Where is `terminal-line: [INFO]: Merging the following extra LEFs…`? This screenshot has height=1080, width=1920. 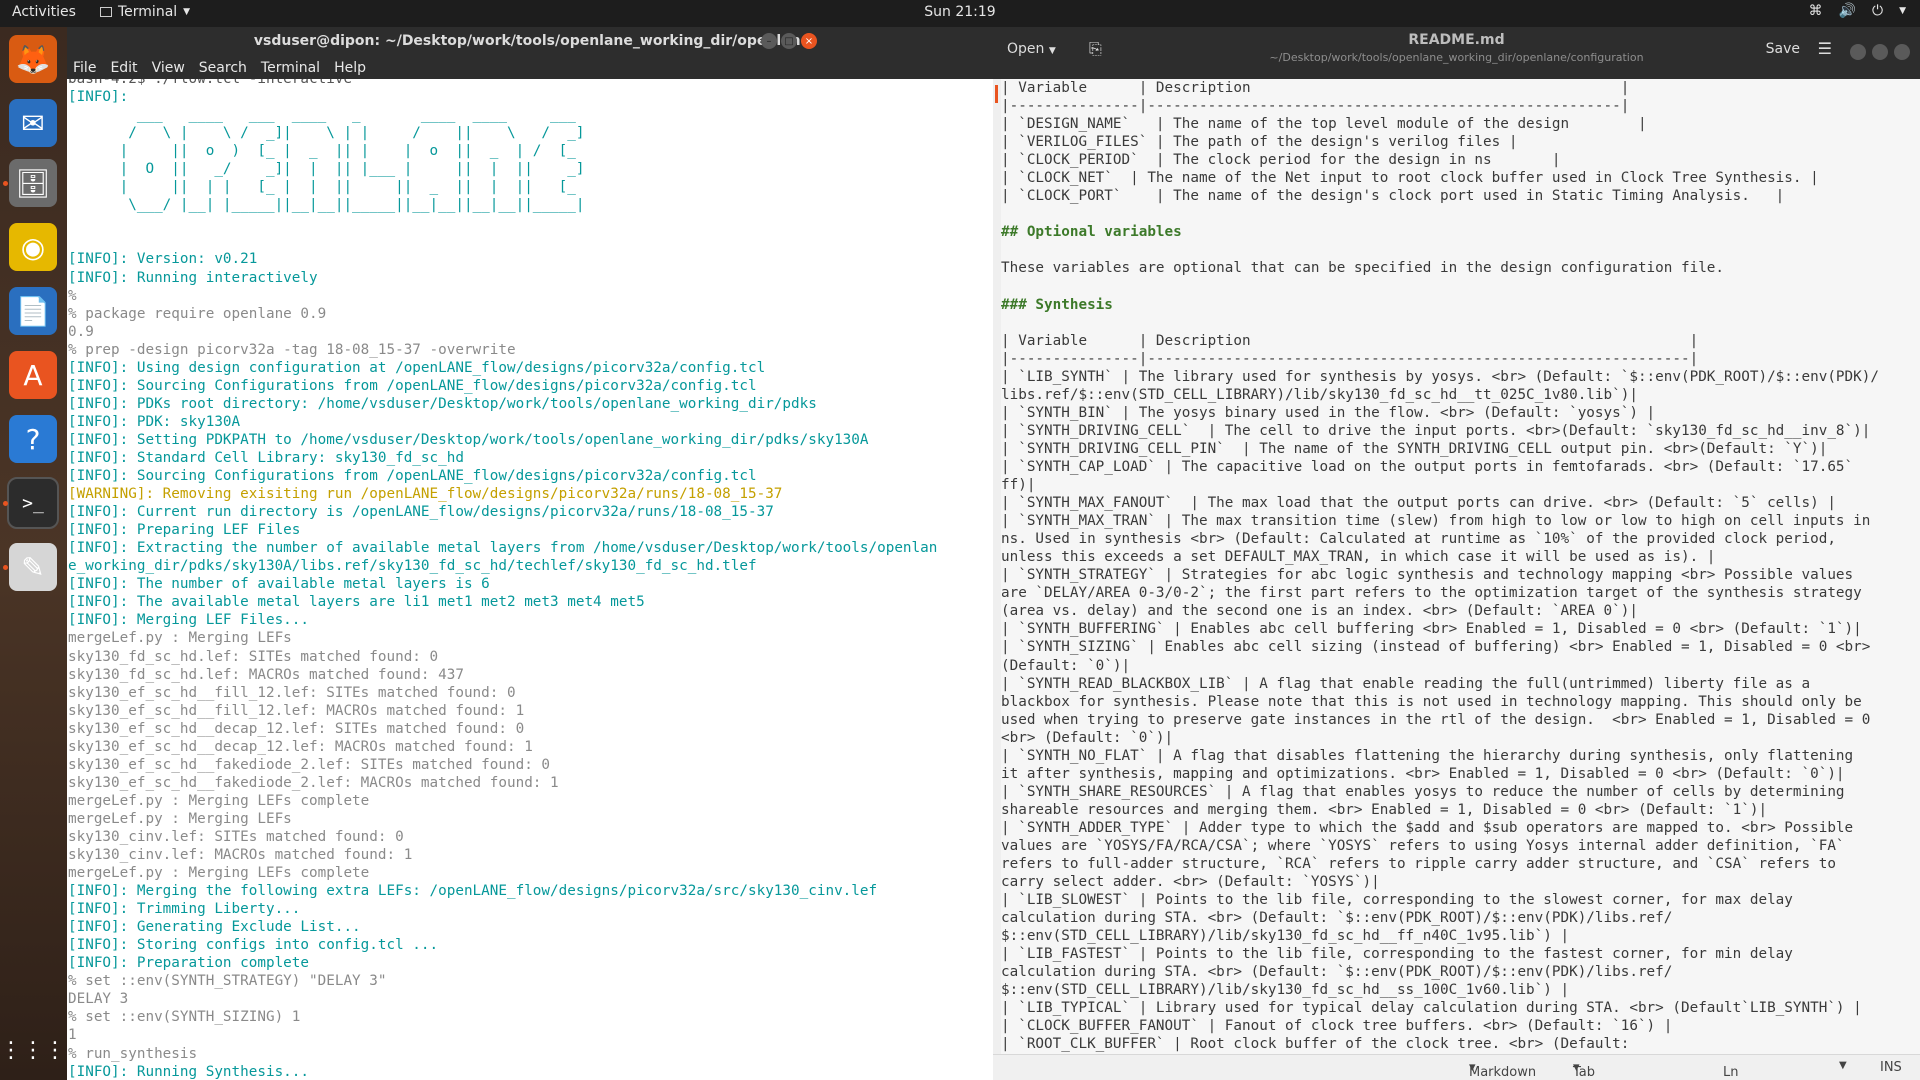
terminal-line: [INFO]: Merging the following extra LEFs… is located at coordinates (473, 891).